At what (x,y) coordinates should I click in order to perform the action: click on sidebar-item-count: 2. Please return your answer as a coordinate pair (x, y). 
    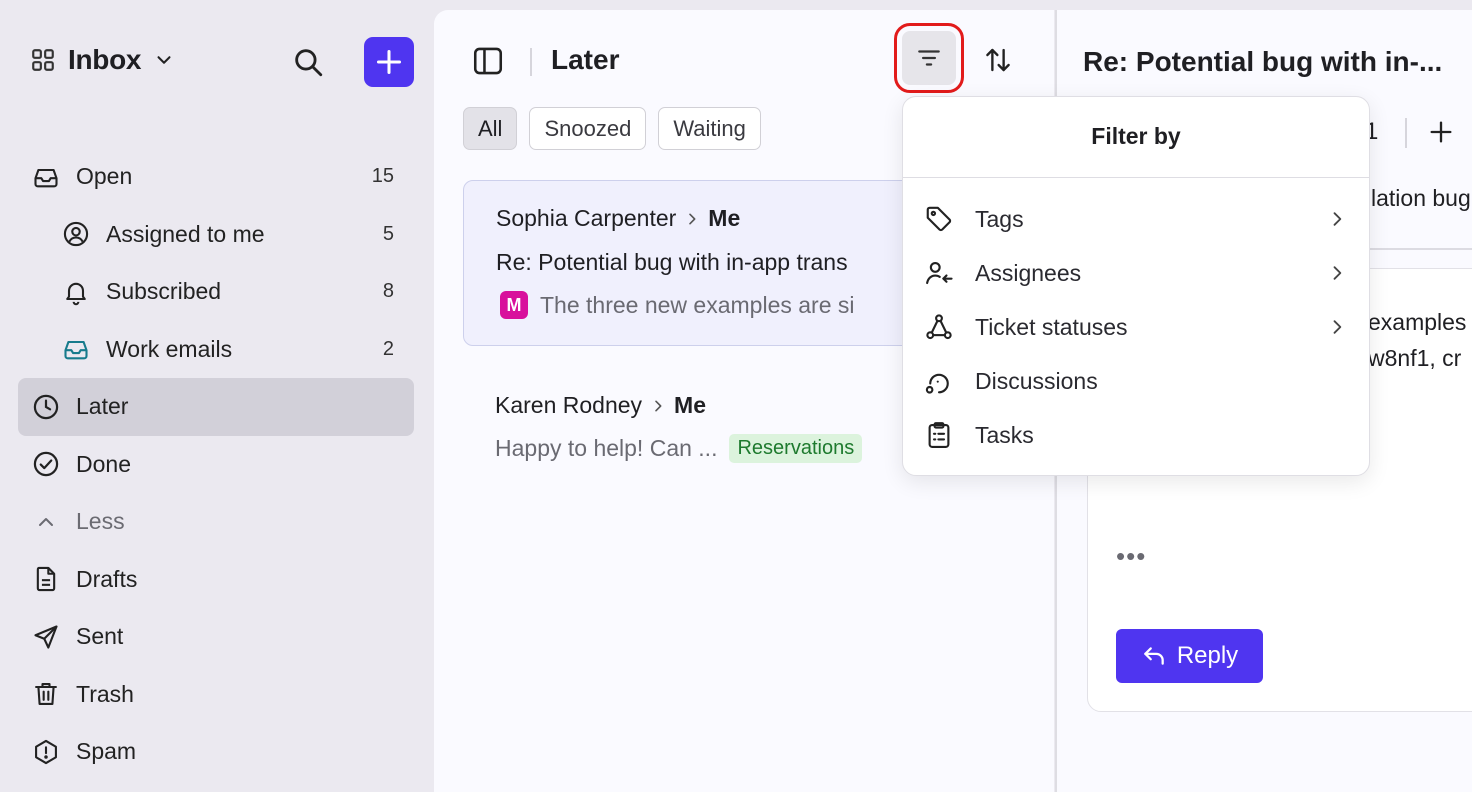
    Looking at the image, I should click on (388, 348).